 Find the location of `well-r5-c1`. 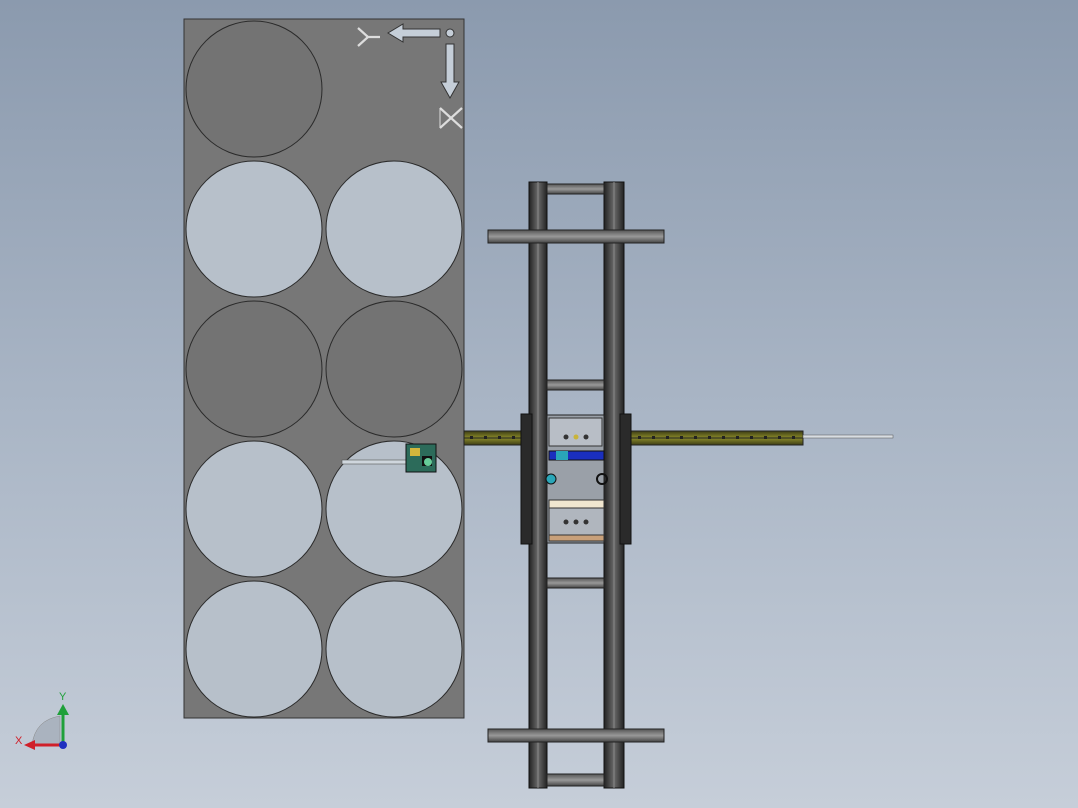

well-r5-c1 is located at coordinates (254, 649).